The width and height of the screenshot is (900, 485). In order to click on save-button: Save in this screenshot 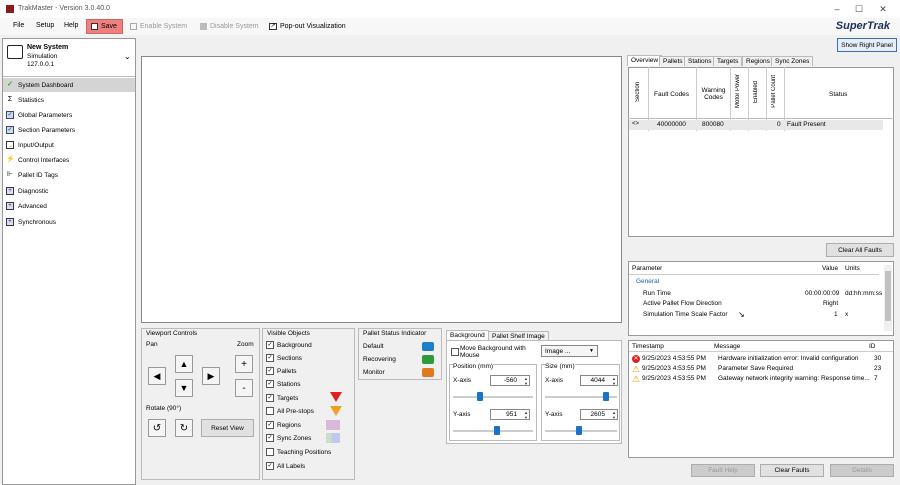, I will do `click(104, 26)`.